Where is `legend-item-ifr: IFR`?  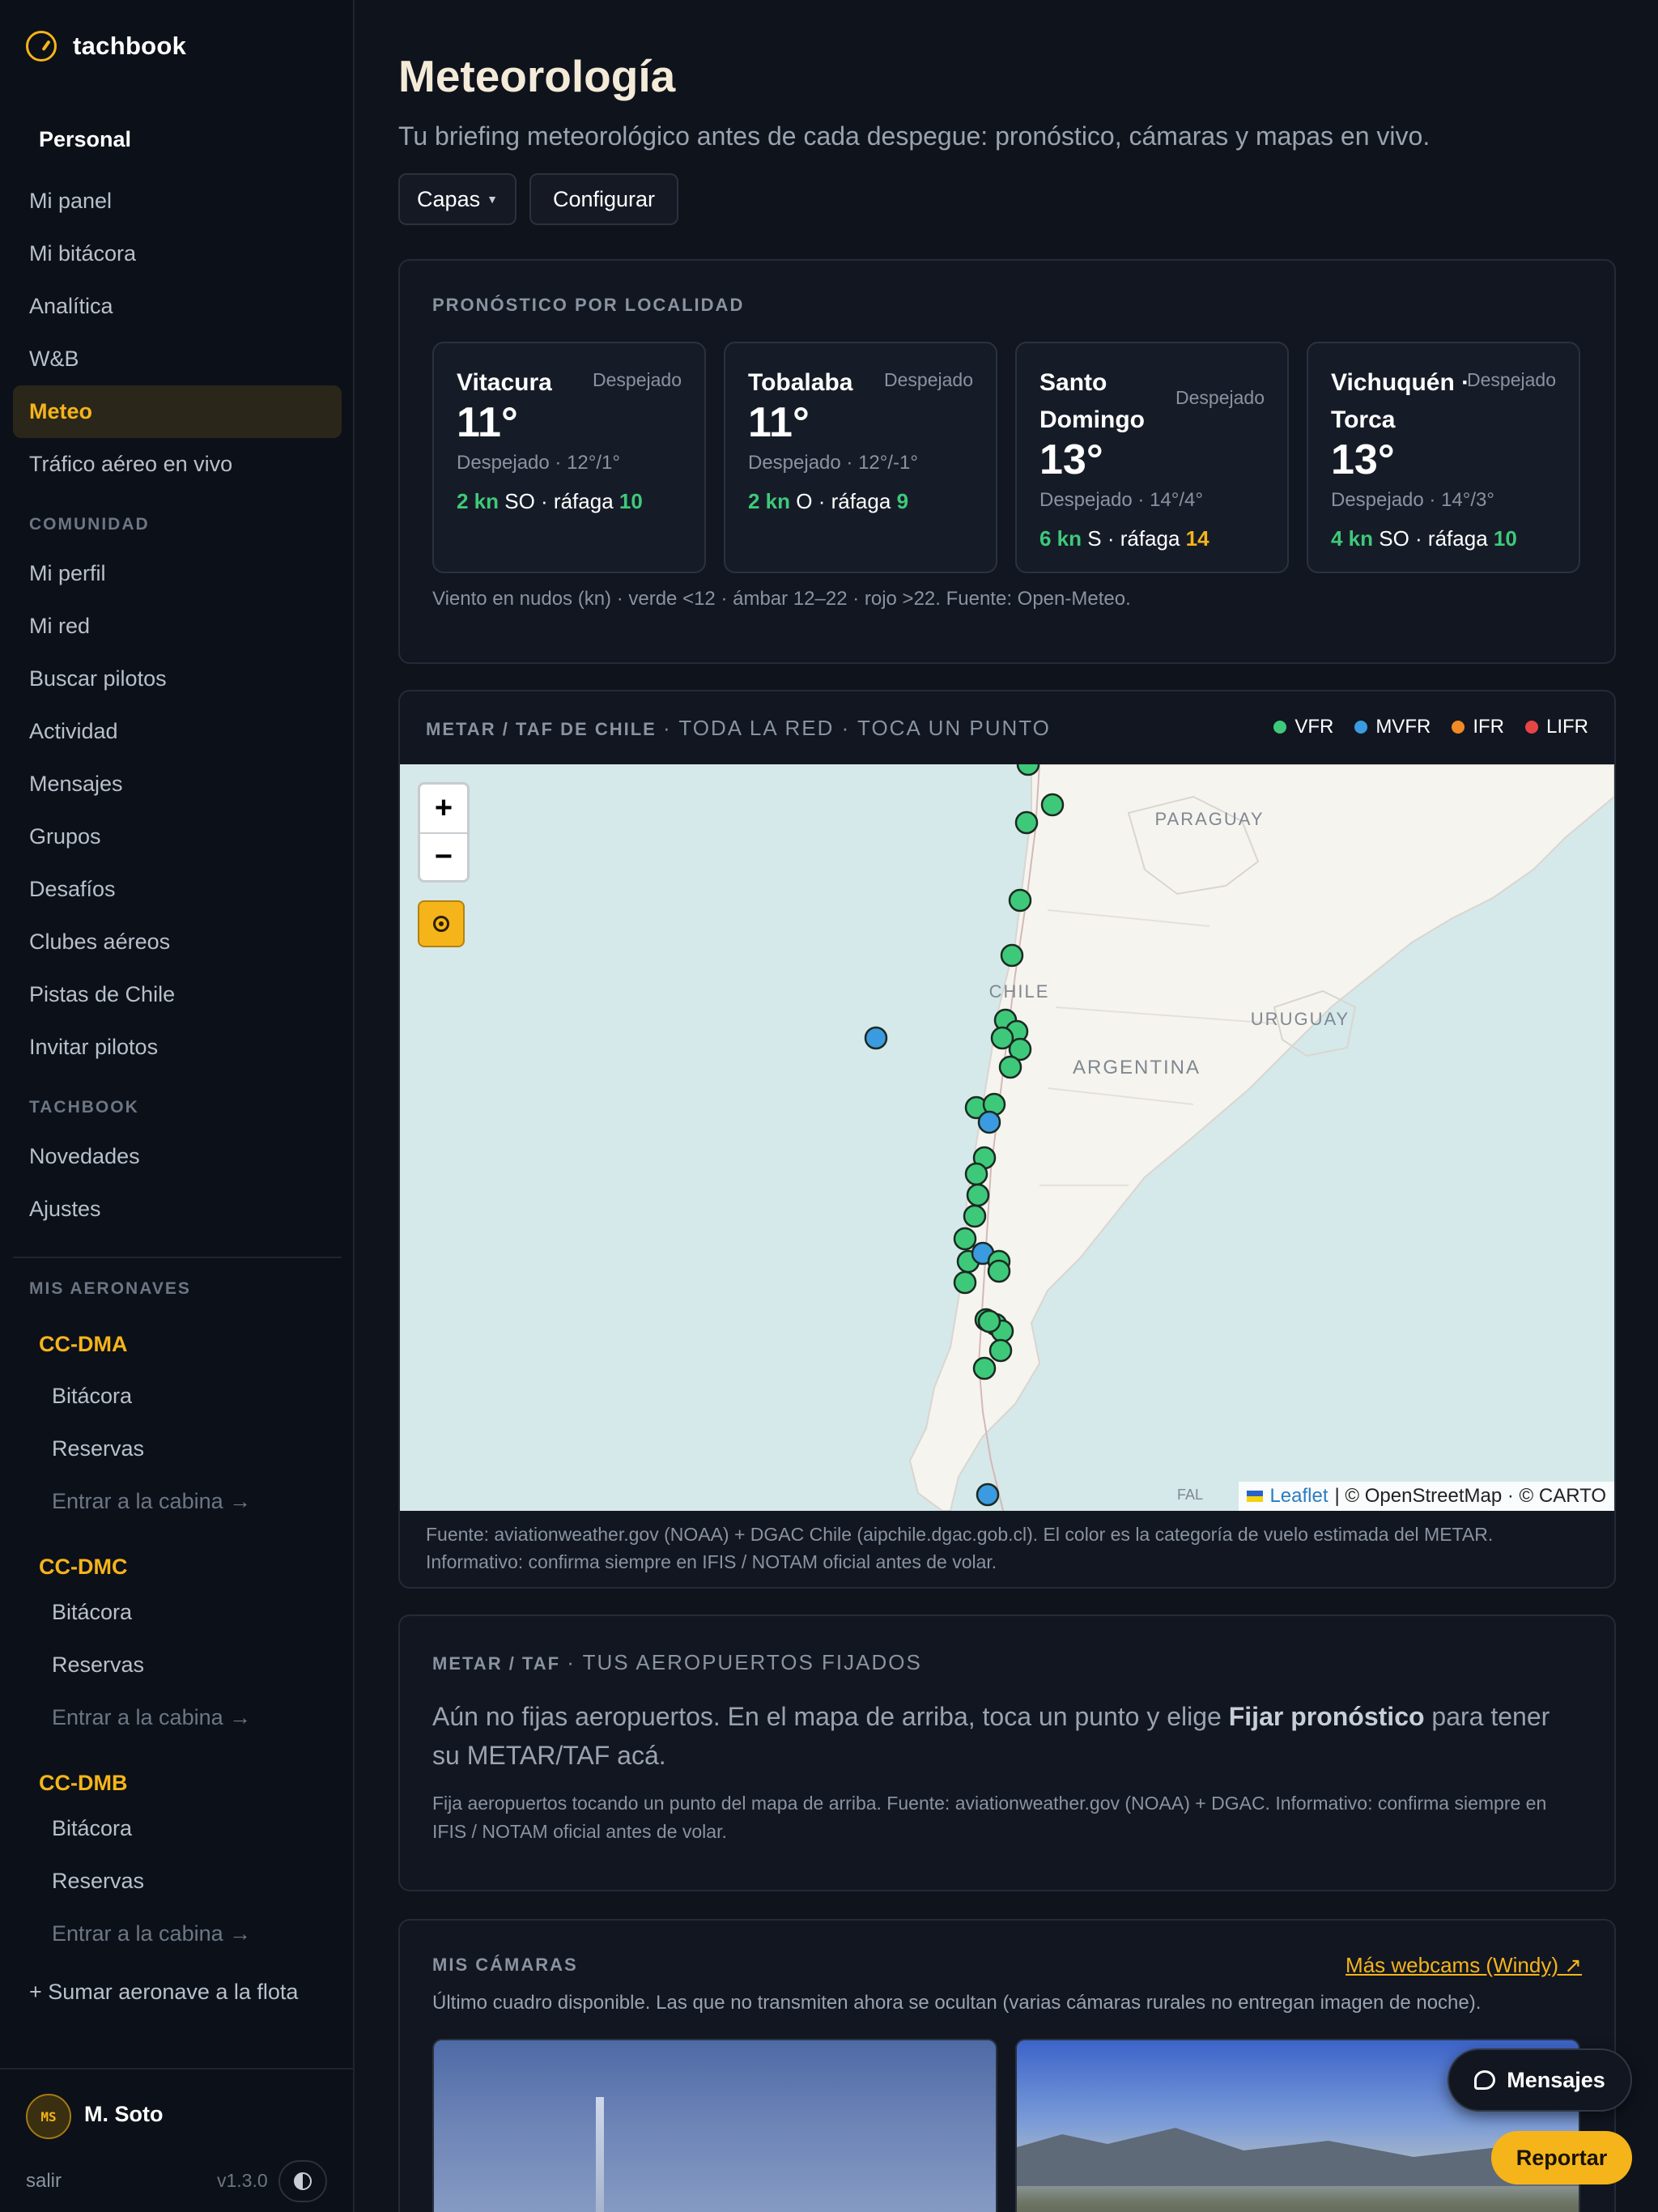
legend-item-ifr: IFR is located at coordinates (1478, 727).